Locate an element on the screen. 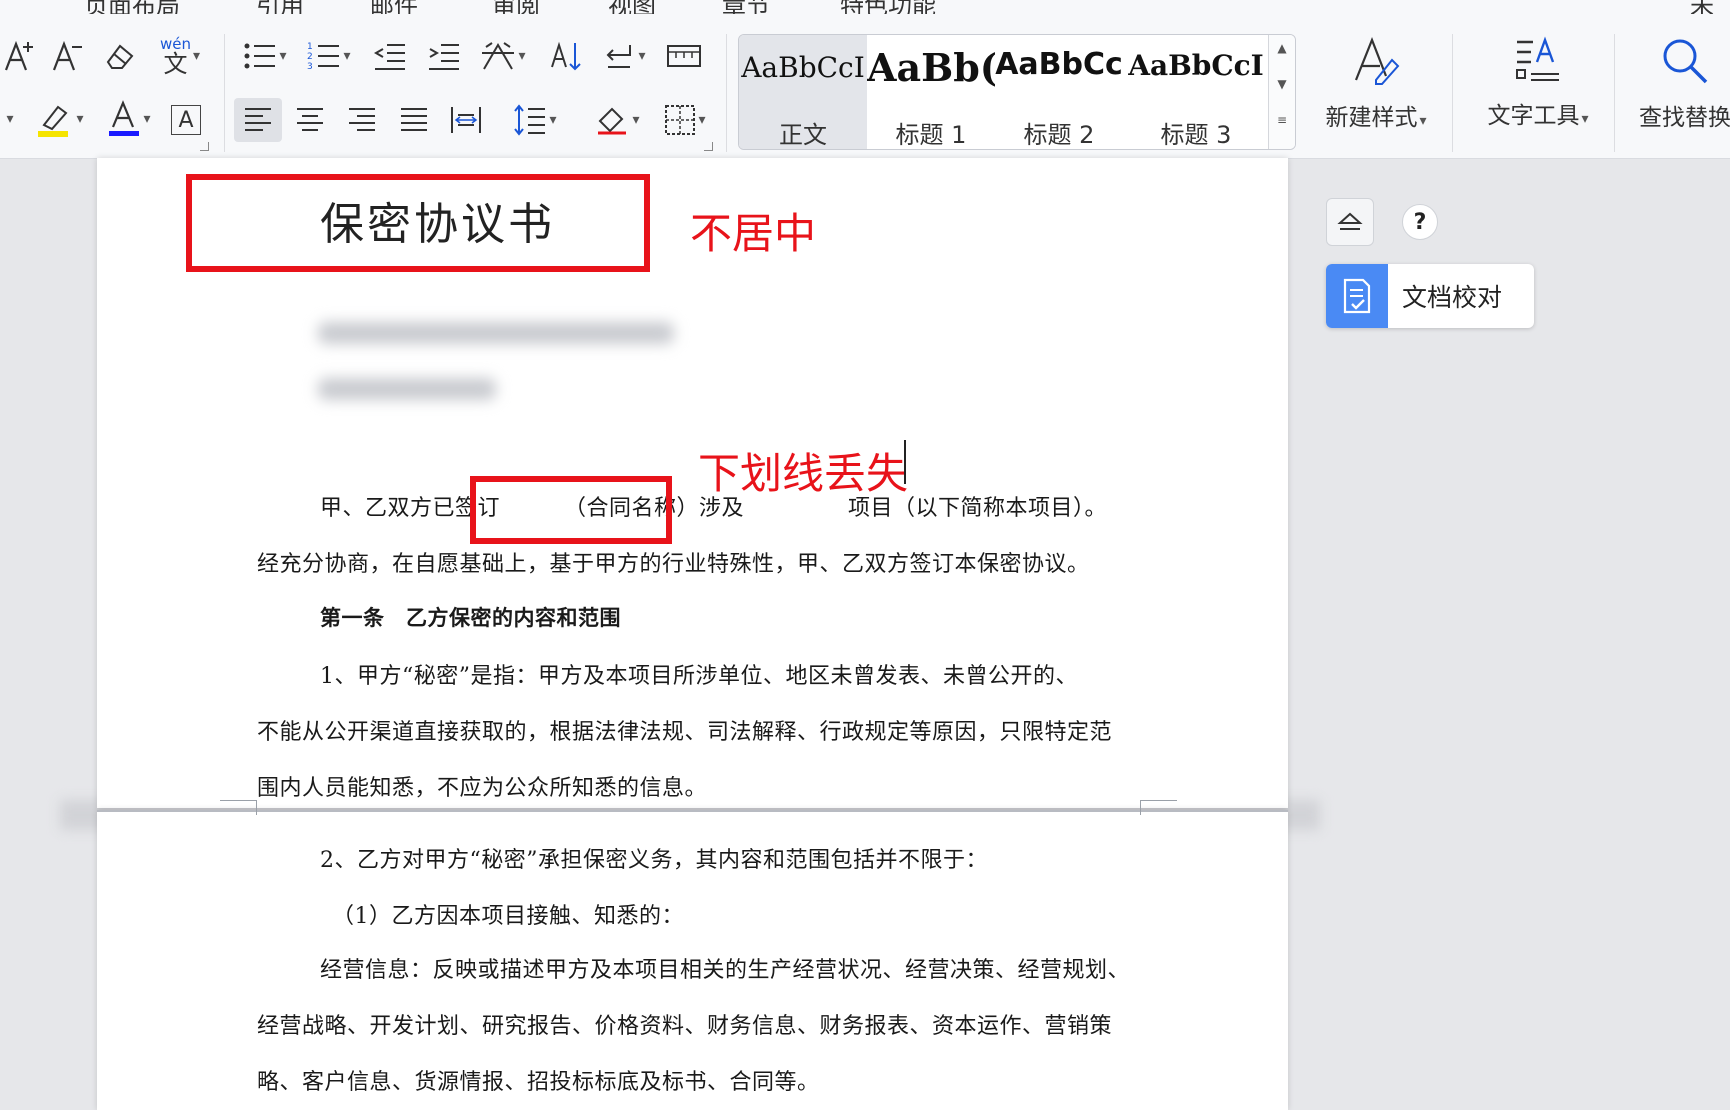 The width and height of the screenshot is (1730, 1110). article-2-line-4: 经营战略、开发计划、研究报告、价格资料、财务信息、财务报表、资本运作、营销策 is located at coordinates (684, 1024).